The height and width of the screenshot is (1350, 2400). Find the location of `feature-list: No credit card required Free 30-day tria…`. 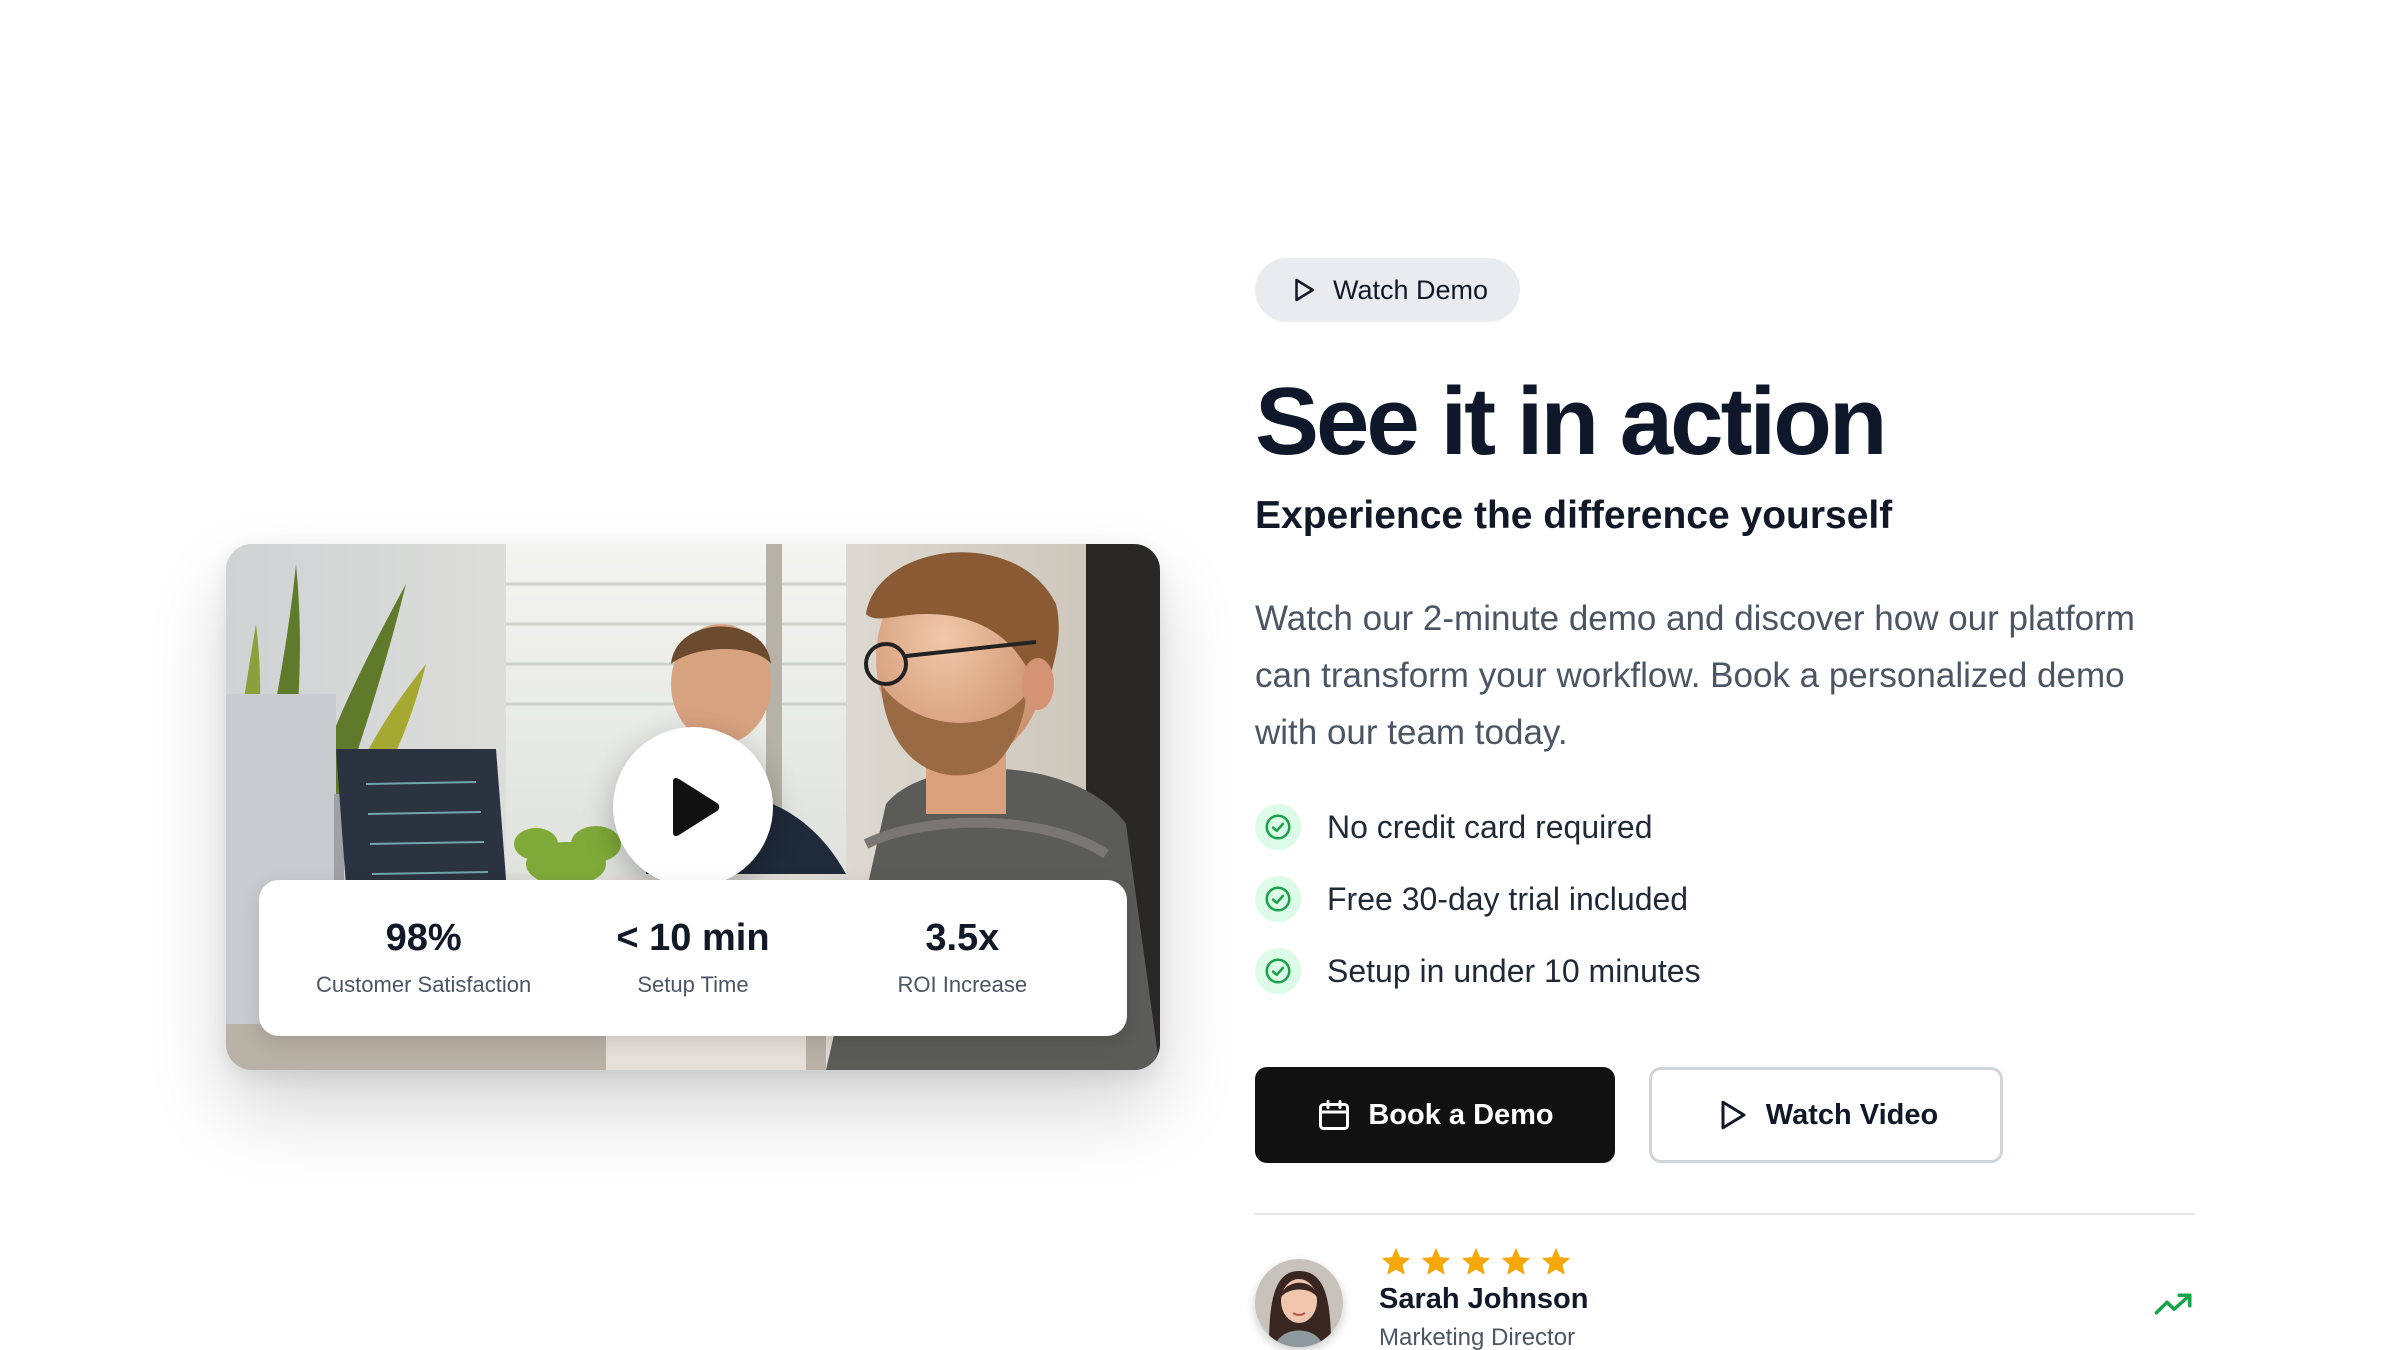

feature-list: No credit card required Free 30-day tria… is located at coordinates (1725, 899).